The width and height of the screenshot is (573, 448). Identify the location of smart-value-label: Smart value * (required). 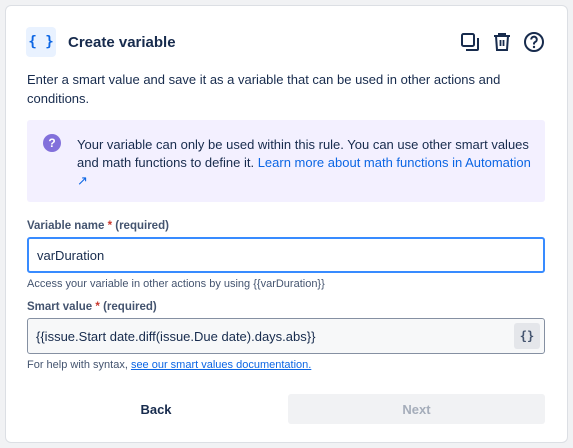
(92, 307).